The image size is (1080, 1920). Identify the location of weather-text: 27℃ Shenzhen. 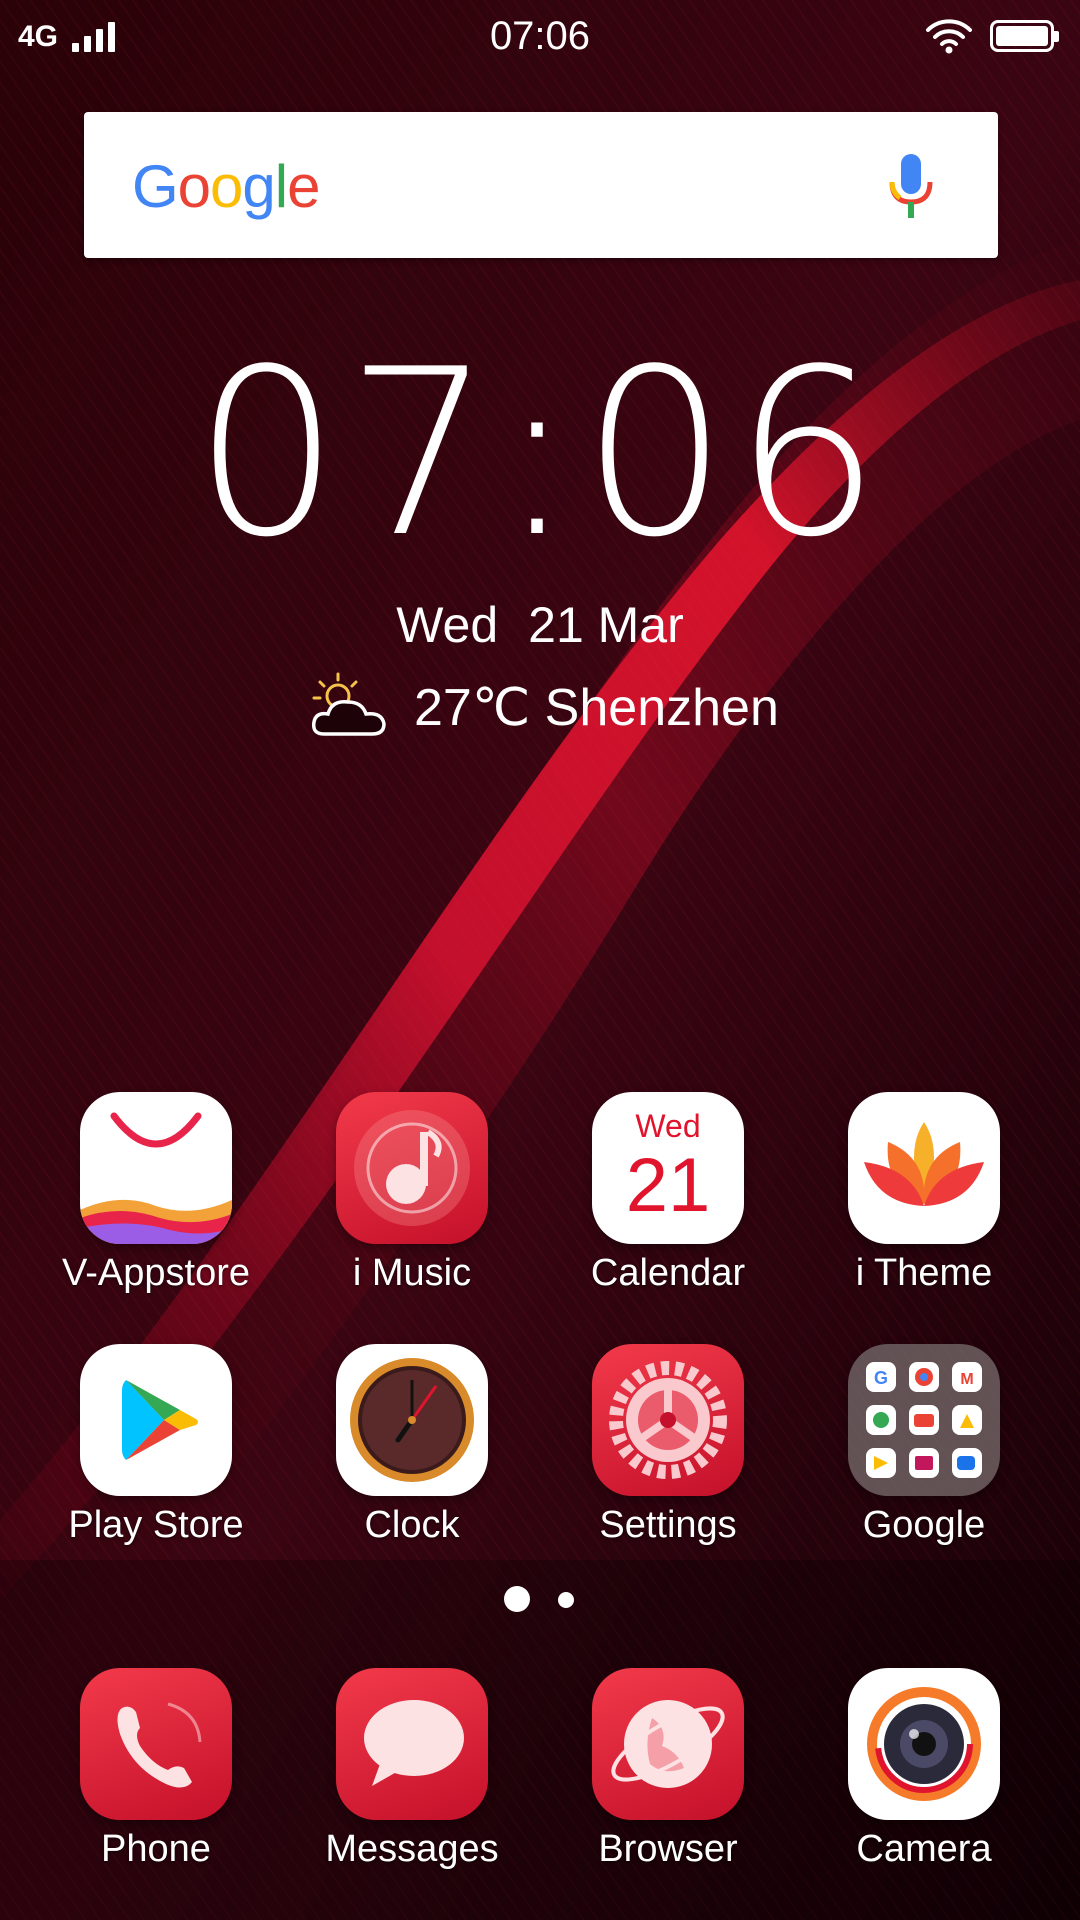
(596, 708).